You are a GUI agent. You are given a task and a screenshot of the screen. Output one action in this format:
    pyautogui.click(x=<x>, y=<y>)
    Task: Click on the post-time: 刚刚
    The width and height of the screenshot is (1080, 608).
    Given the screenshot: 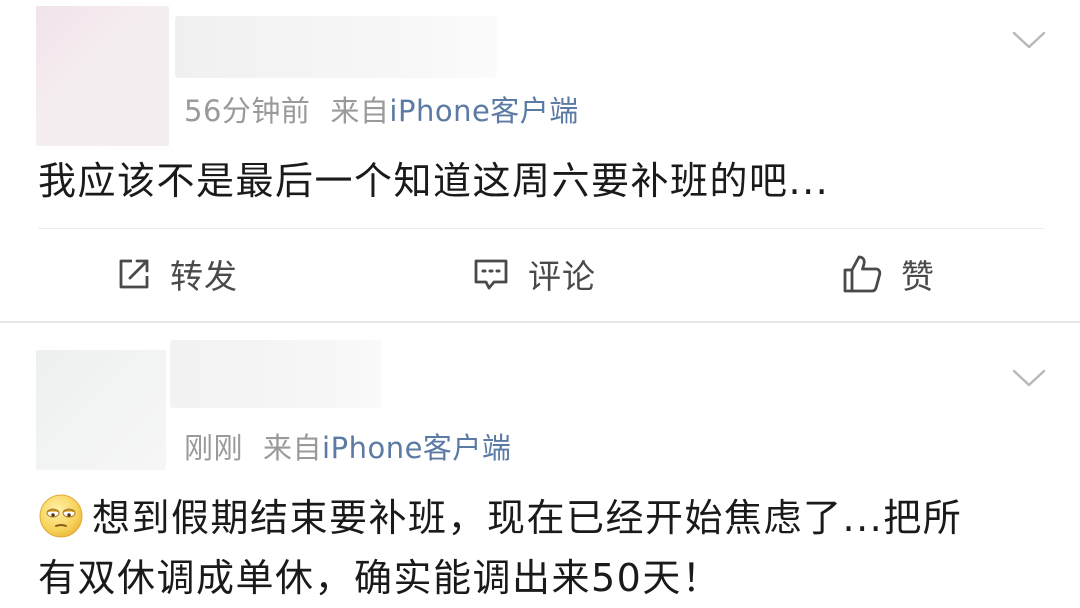 What is the action you would take?
    pyautogui.click(x=214, y=448)
    